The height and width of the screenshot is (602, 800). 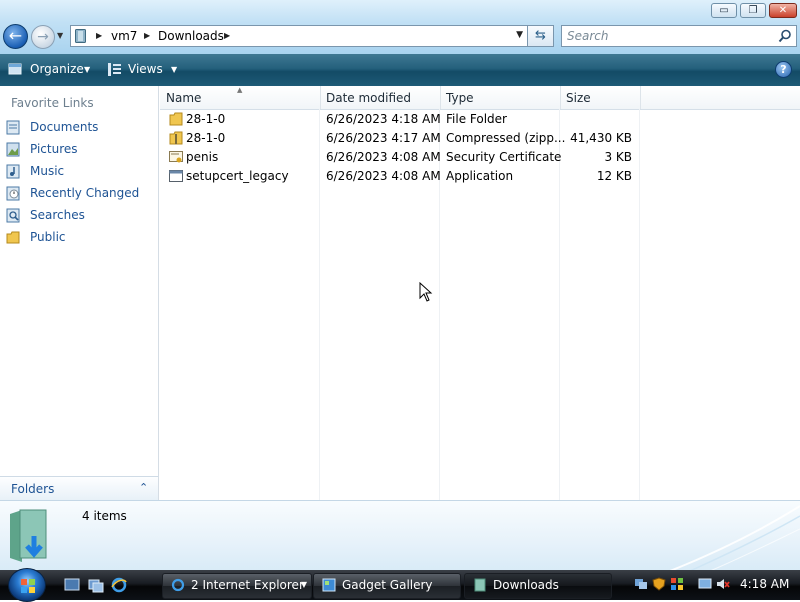 I want to click on mouse-pointer-icon, so click(x=426, y=292).